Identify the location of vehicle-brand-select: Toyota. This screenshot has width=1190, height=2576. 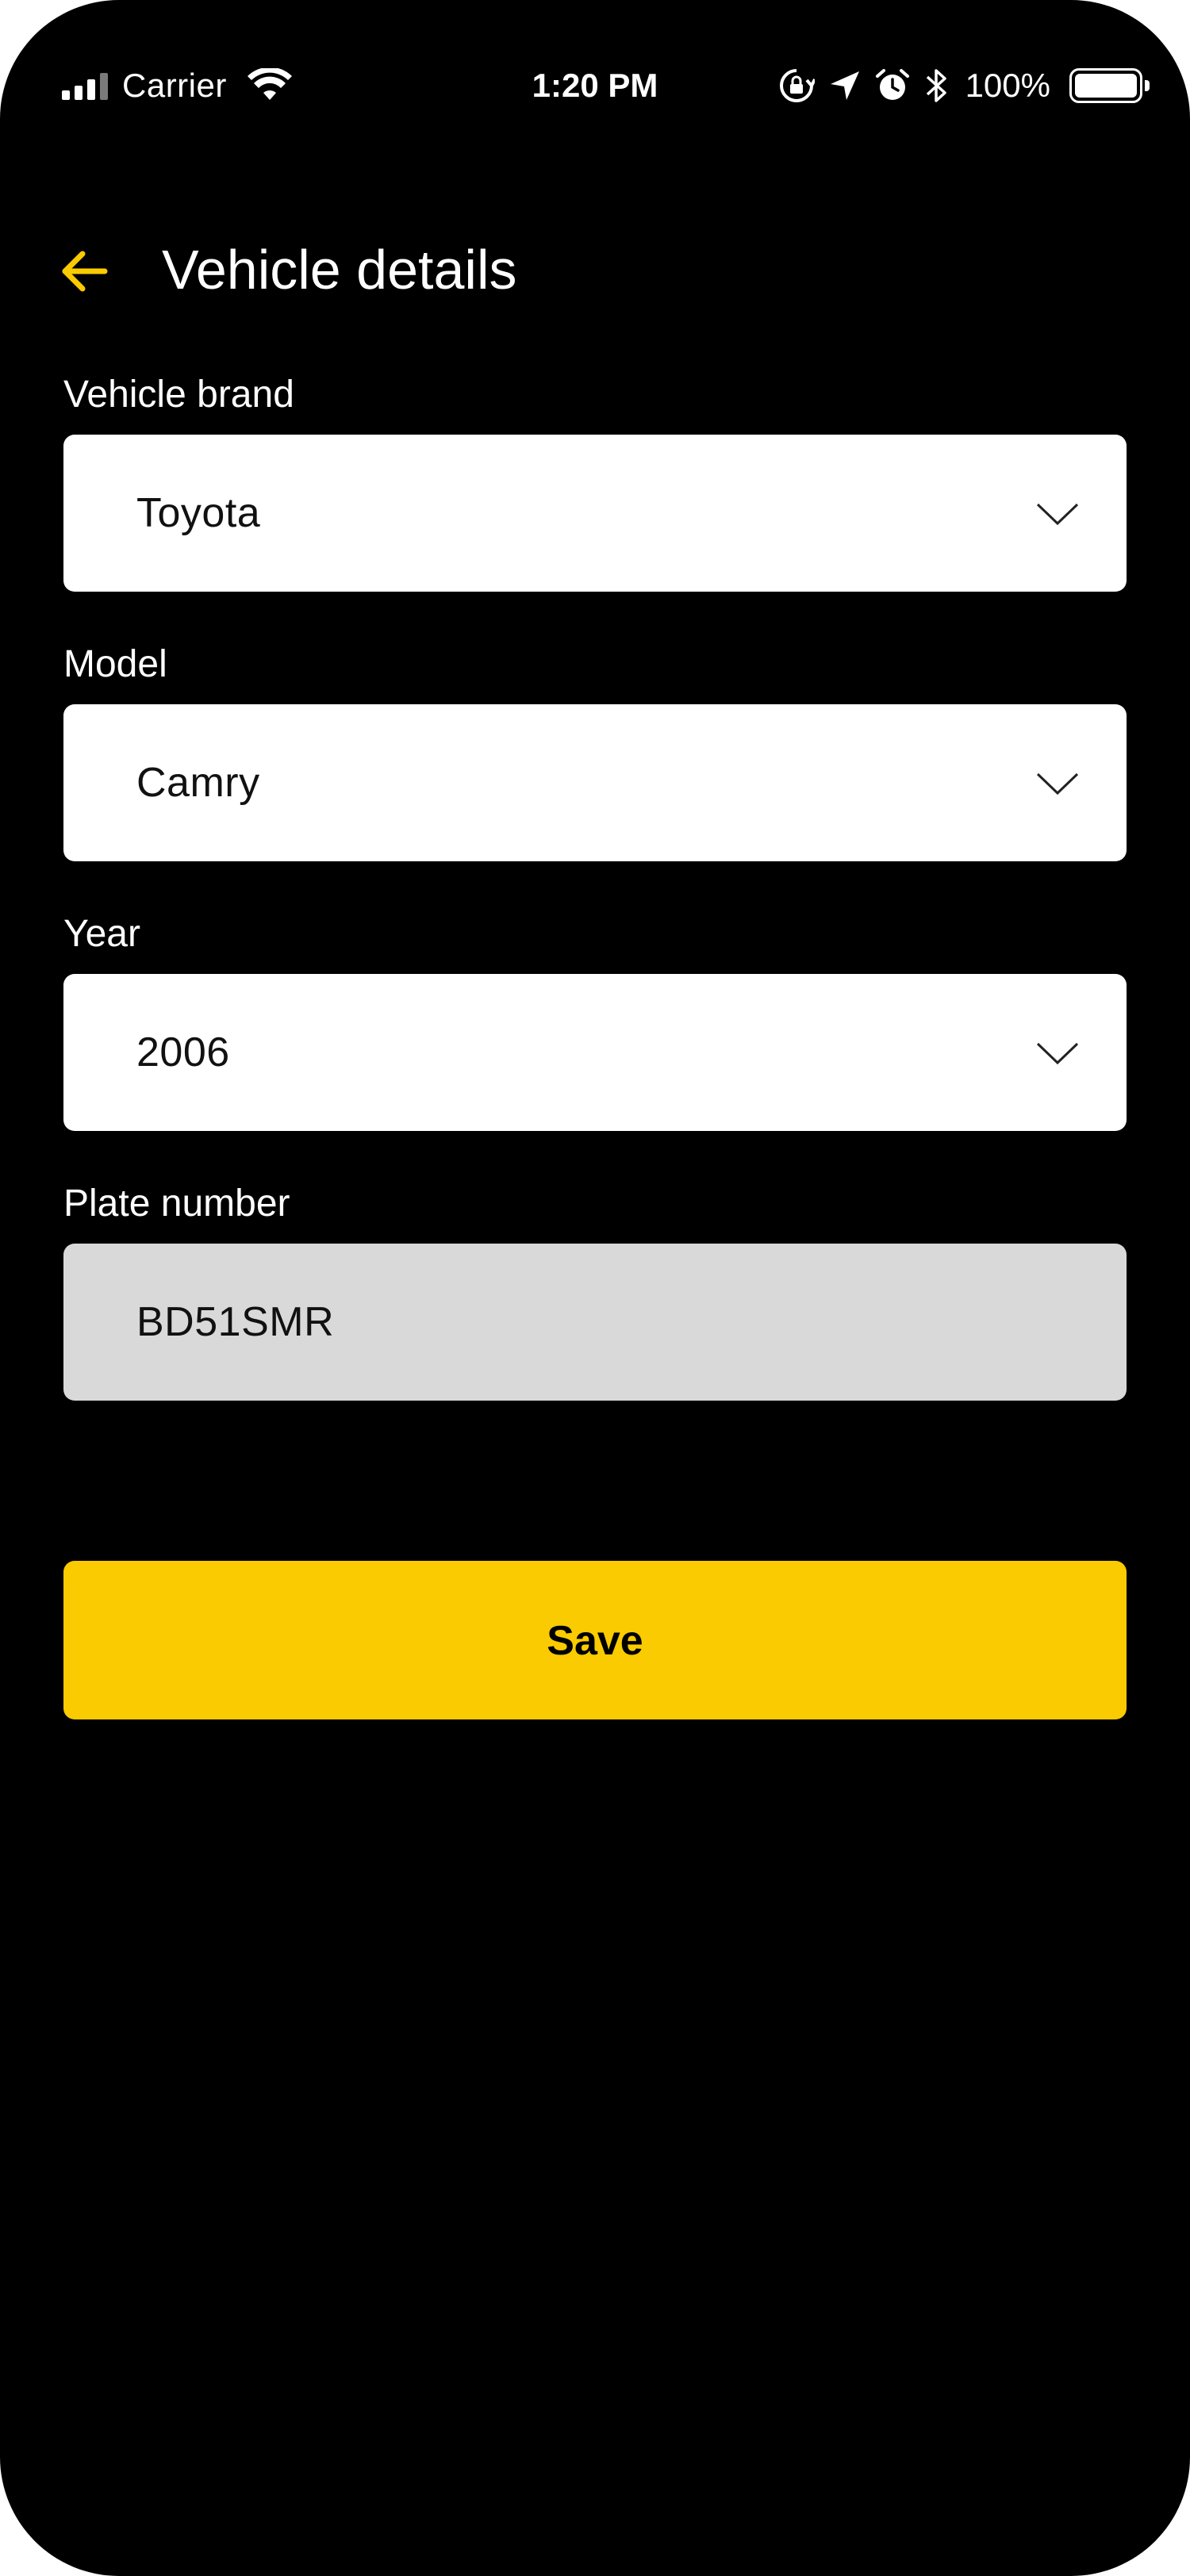
(595, 514).